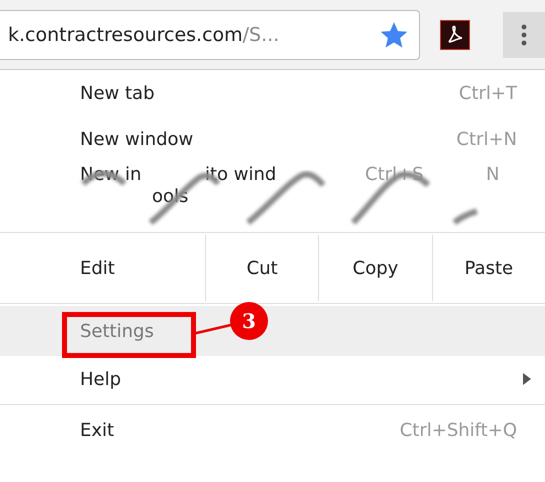 The height and width of the screenshot is (482, 545). Describe the element at coordinates (137, 139) in the screenshot. I see `menu-item-label: New window` at that location.